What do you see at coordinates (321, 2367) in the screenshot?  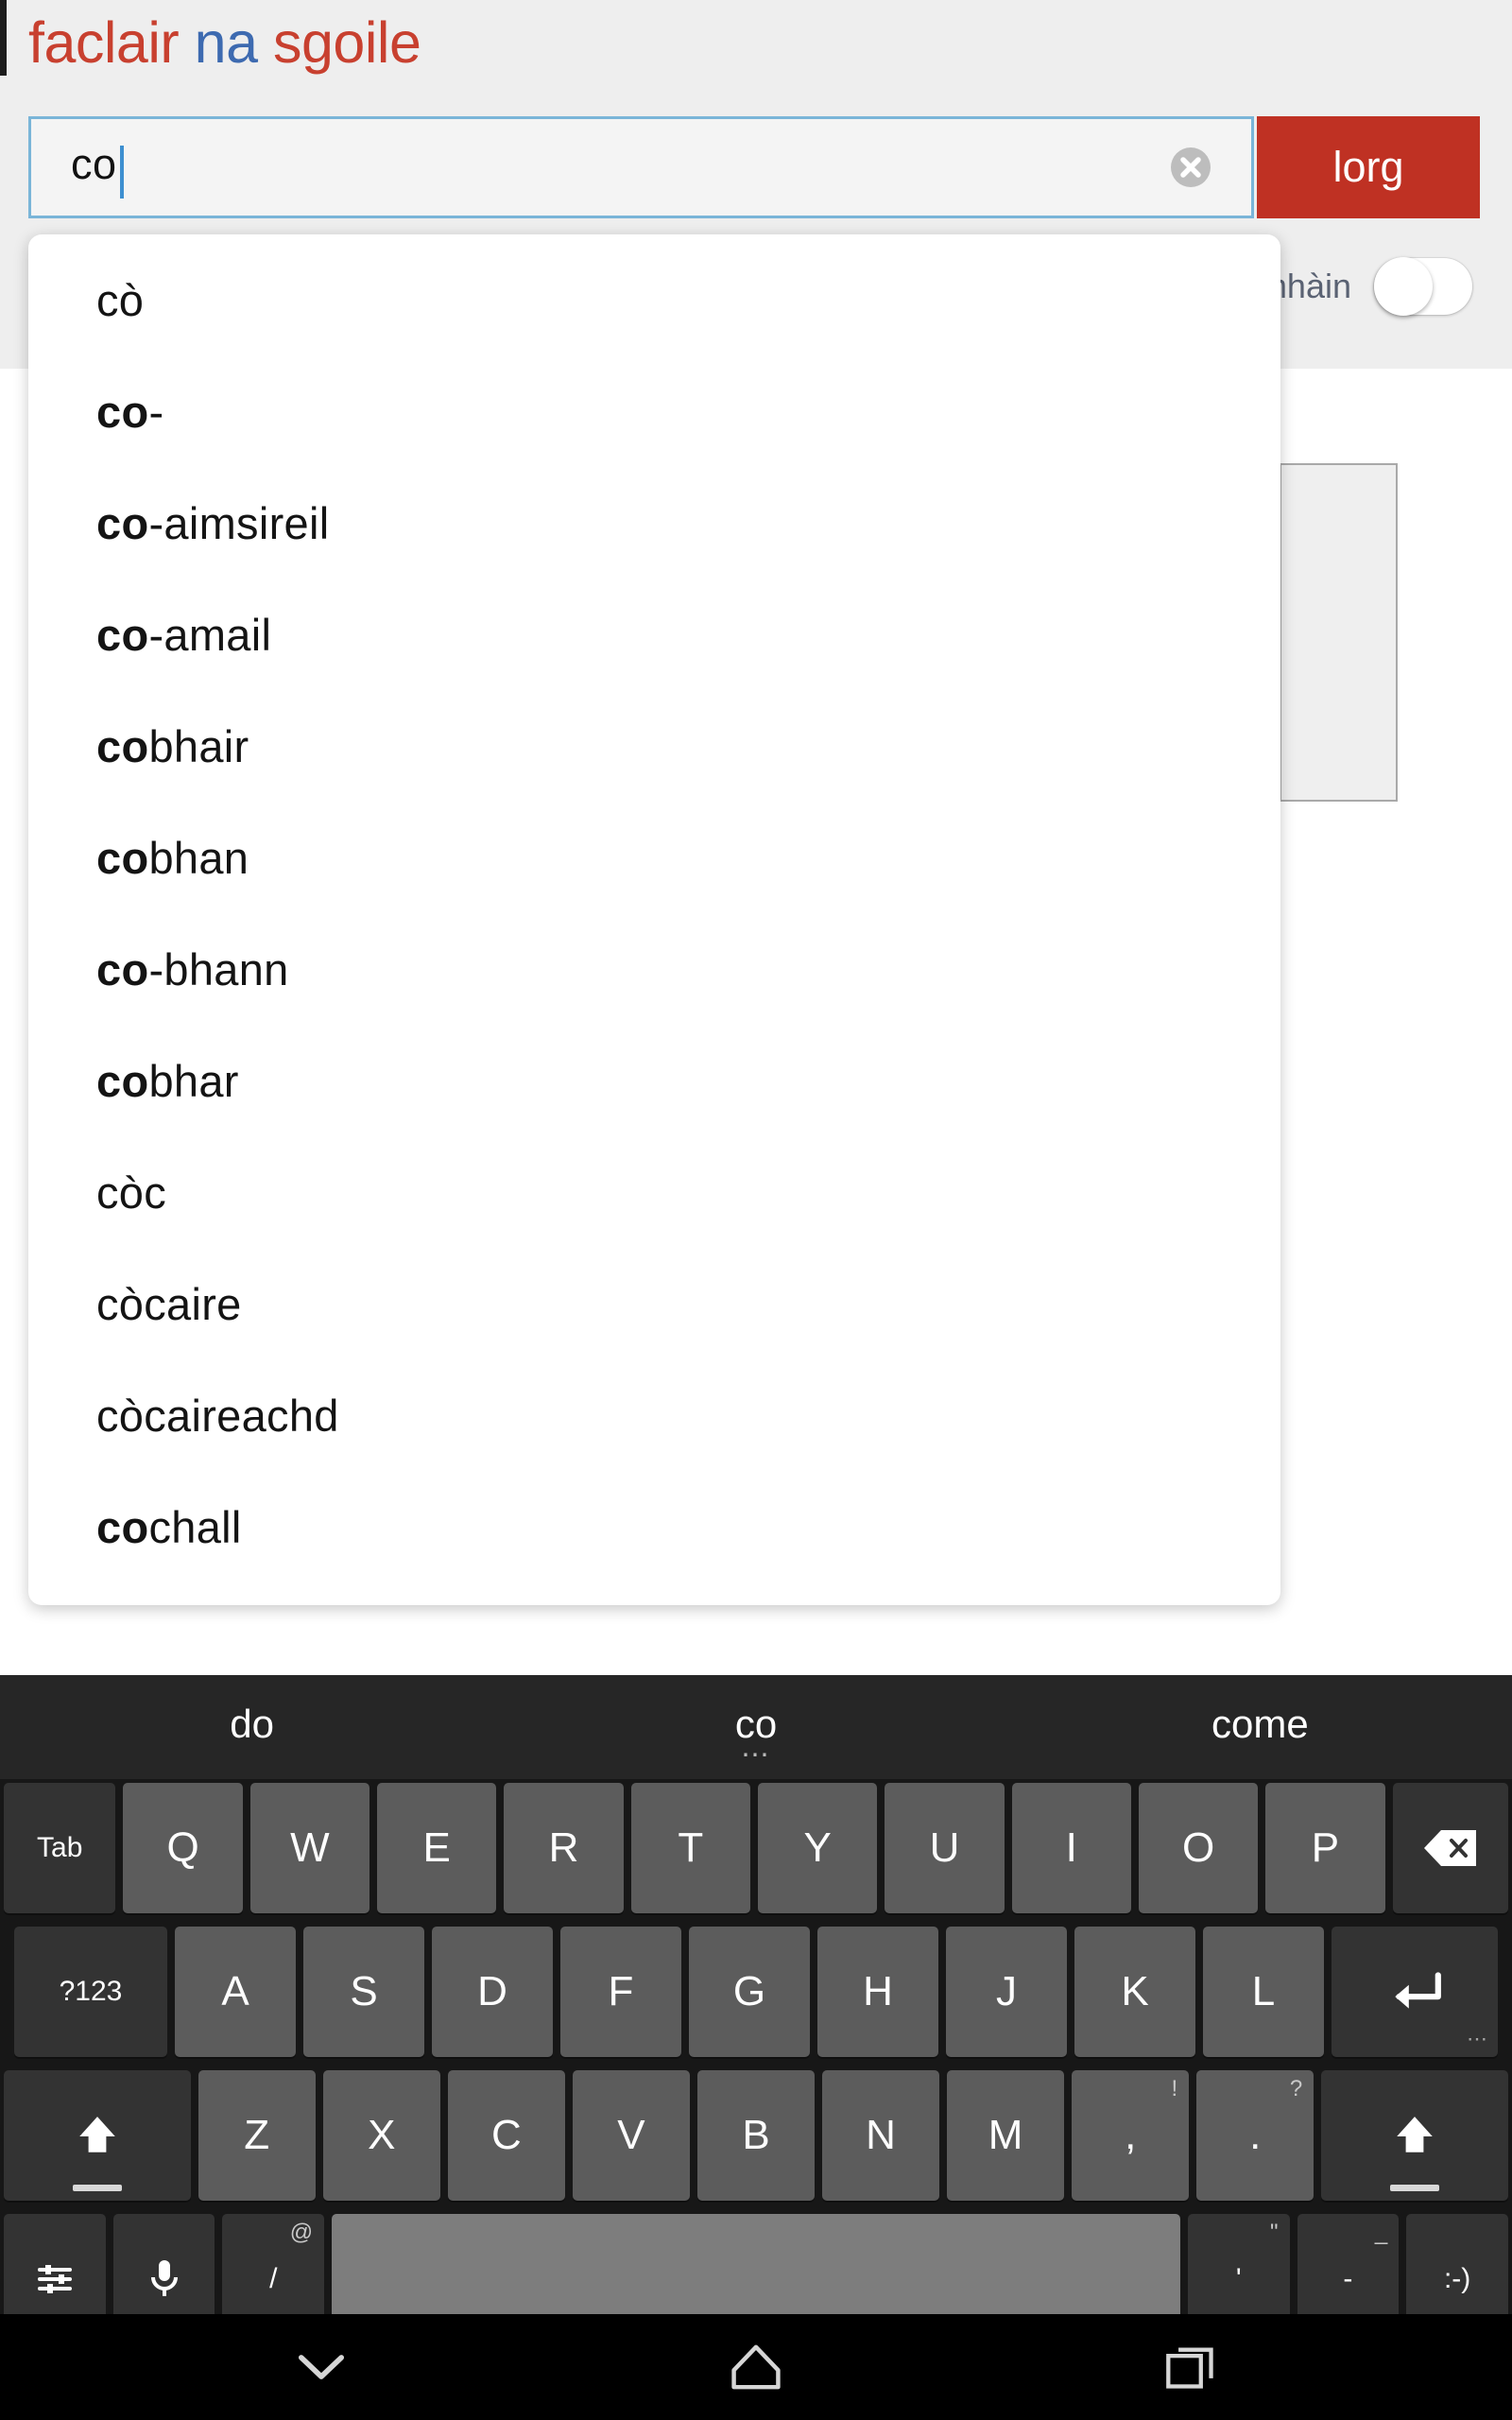 I see `chevron-down-icon` at bounding box center [321, 2367].